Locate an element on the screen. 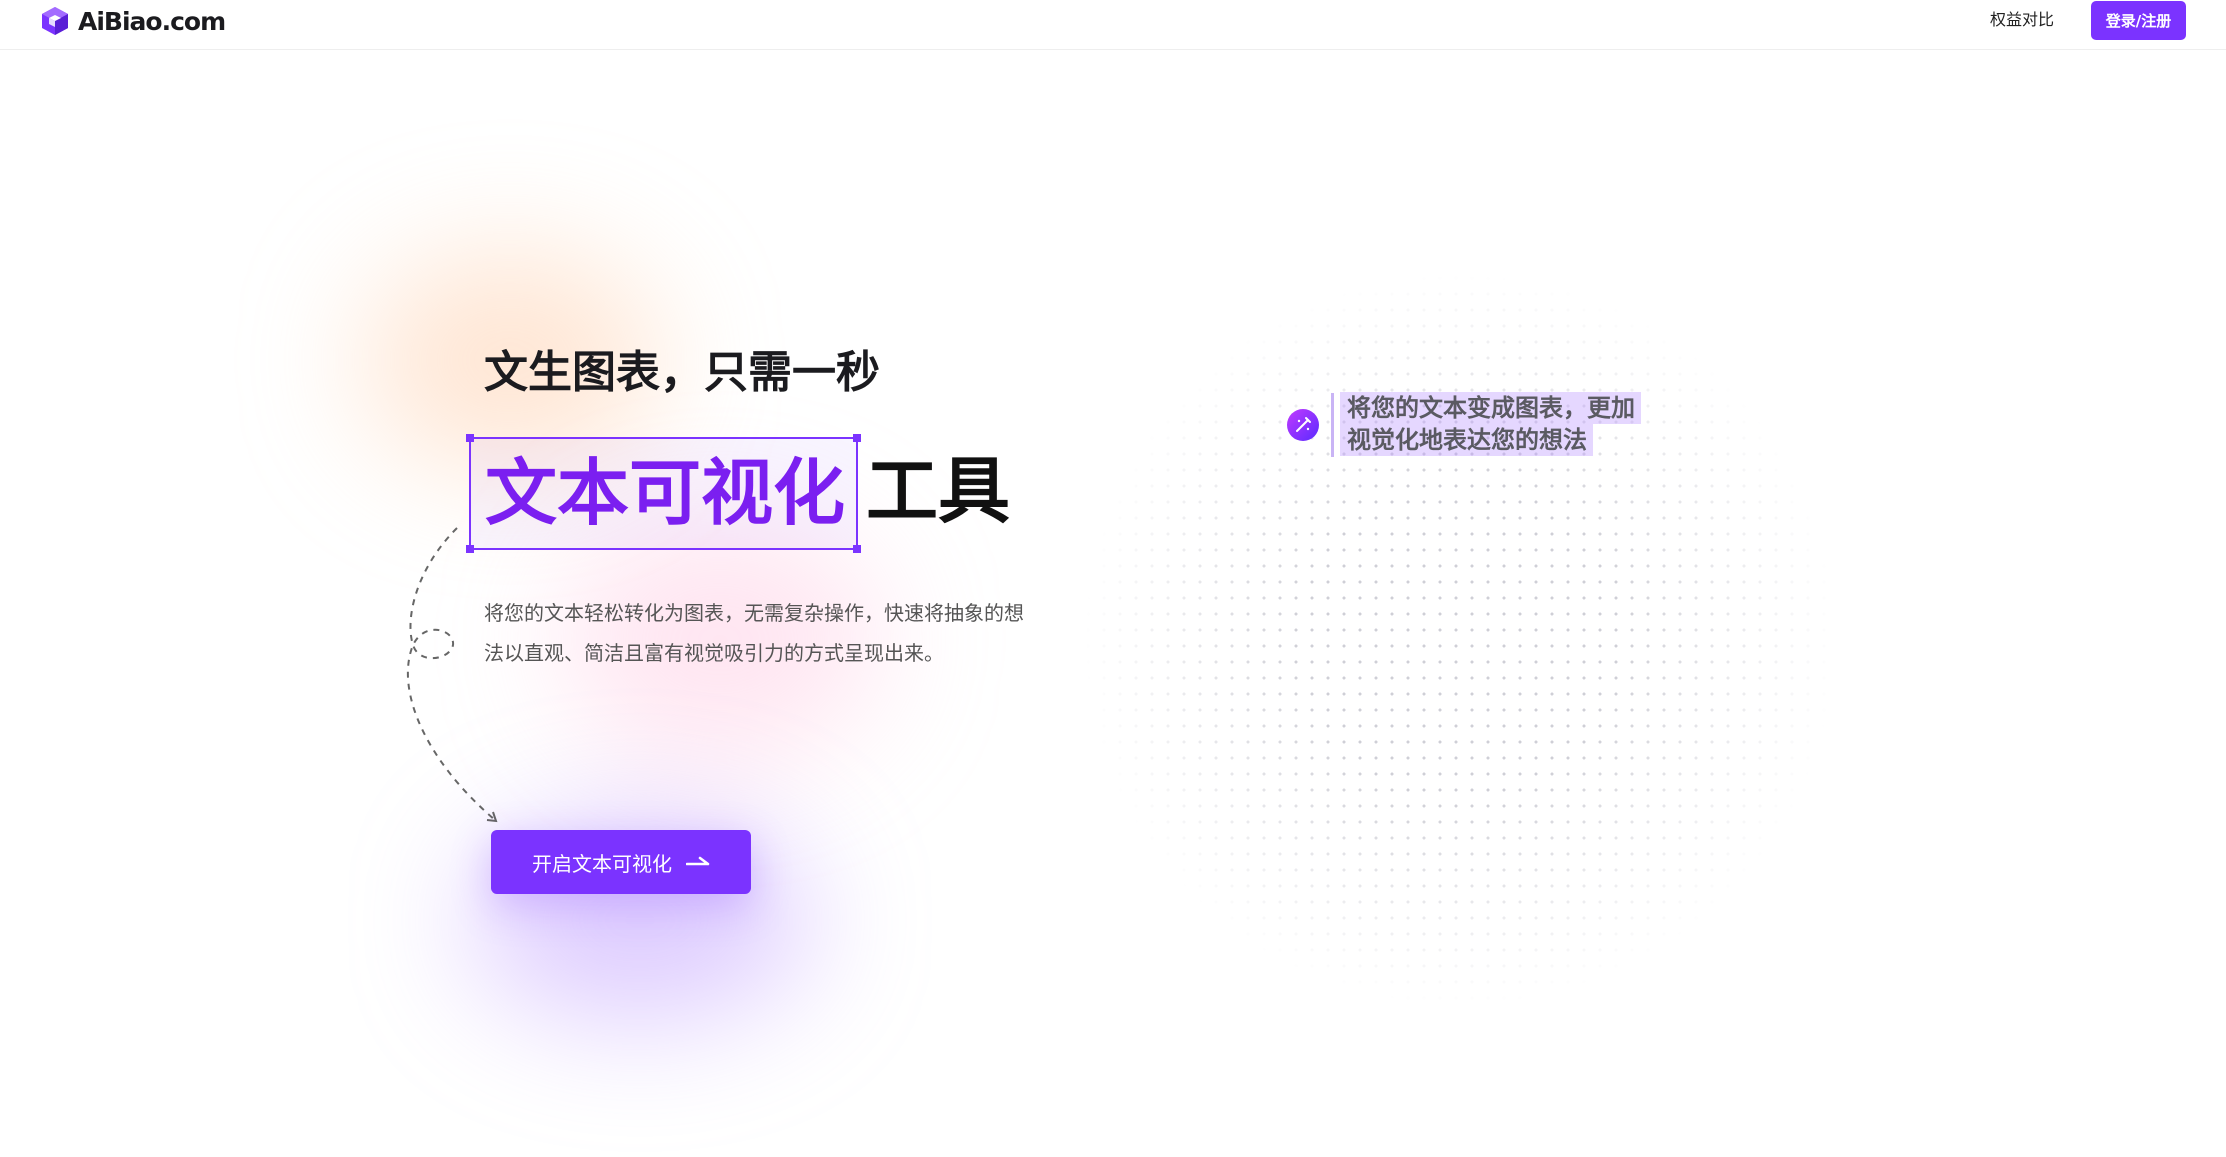 The width and height of the screenshot is (2226, 1157). logo-text: AiBiao.com is located at coordinates (152, 21).